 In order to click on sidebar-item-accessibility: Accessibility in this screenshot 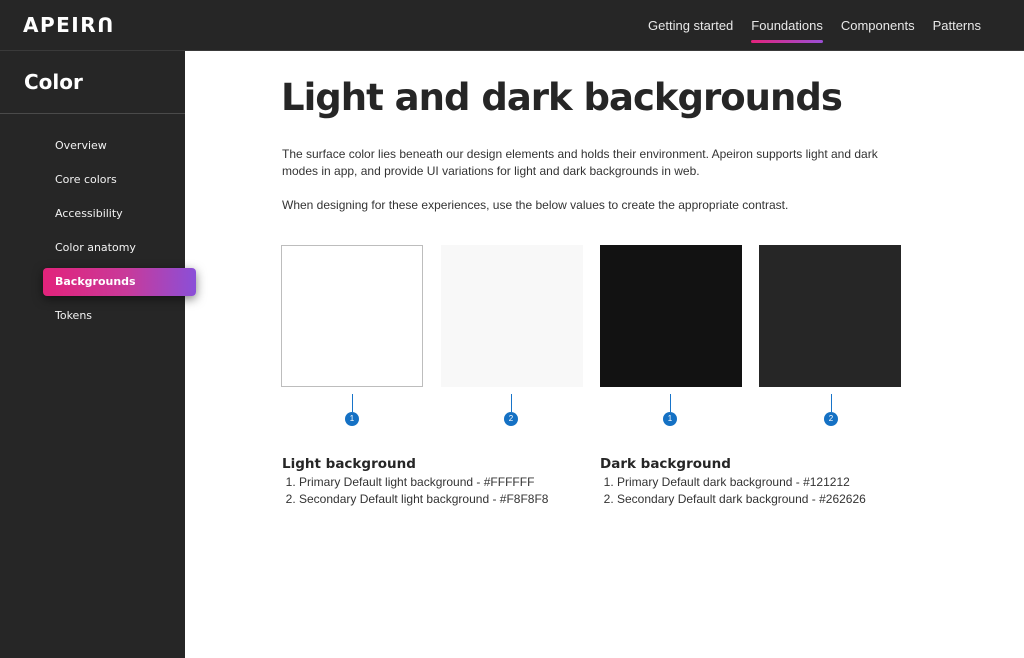, I will do `click(89, 213)`.